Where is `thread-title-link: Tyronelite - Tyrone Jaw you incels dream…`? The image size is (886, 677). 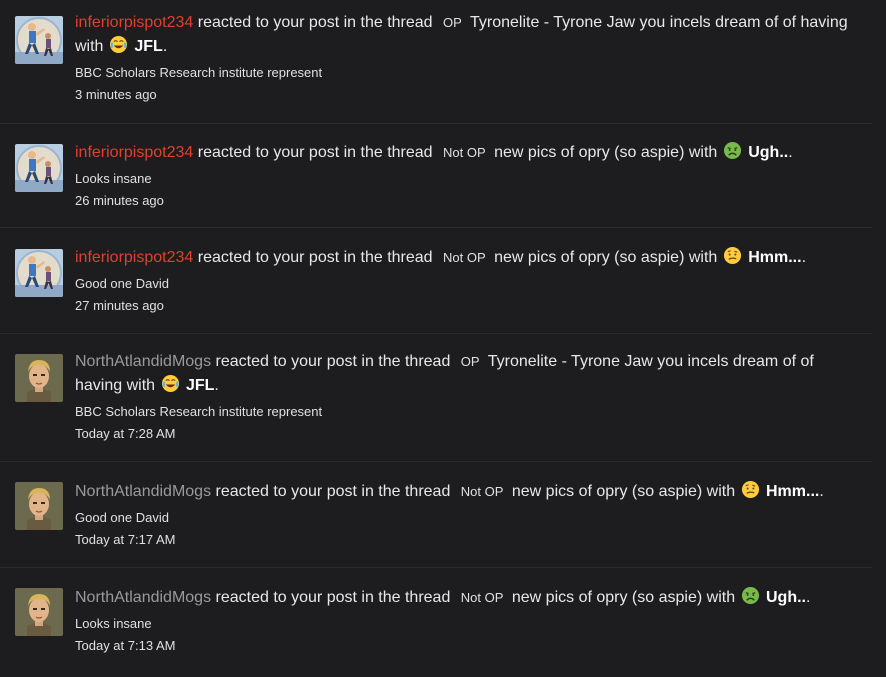
thread-title-link: Tyronelite - Tyrone Jaw you incels dream… is located at coordinates (659, 22).